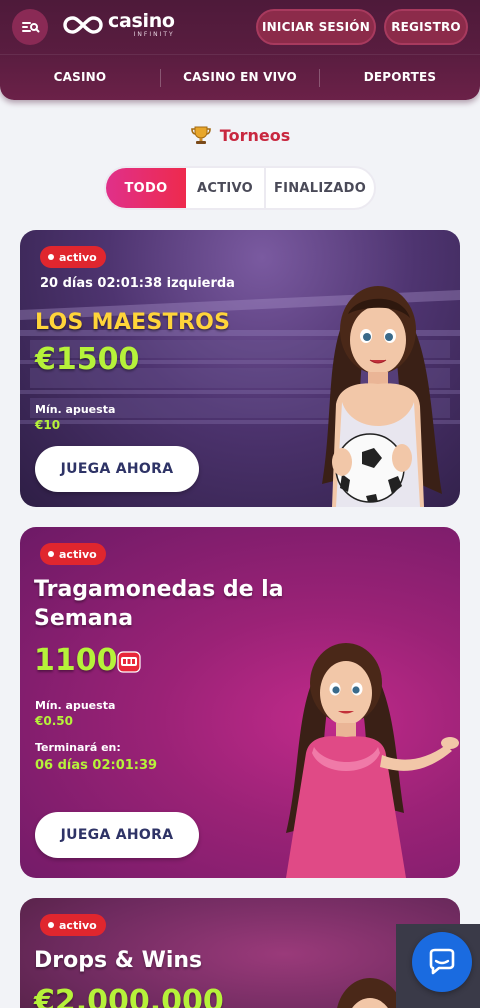  I want to click on slot-machine-icon, so click(129, 662).